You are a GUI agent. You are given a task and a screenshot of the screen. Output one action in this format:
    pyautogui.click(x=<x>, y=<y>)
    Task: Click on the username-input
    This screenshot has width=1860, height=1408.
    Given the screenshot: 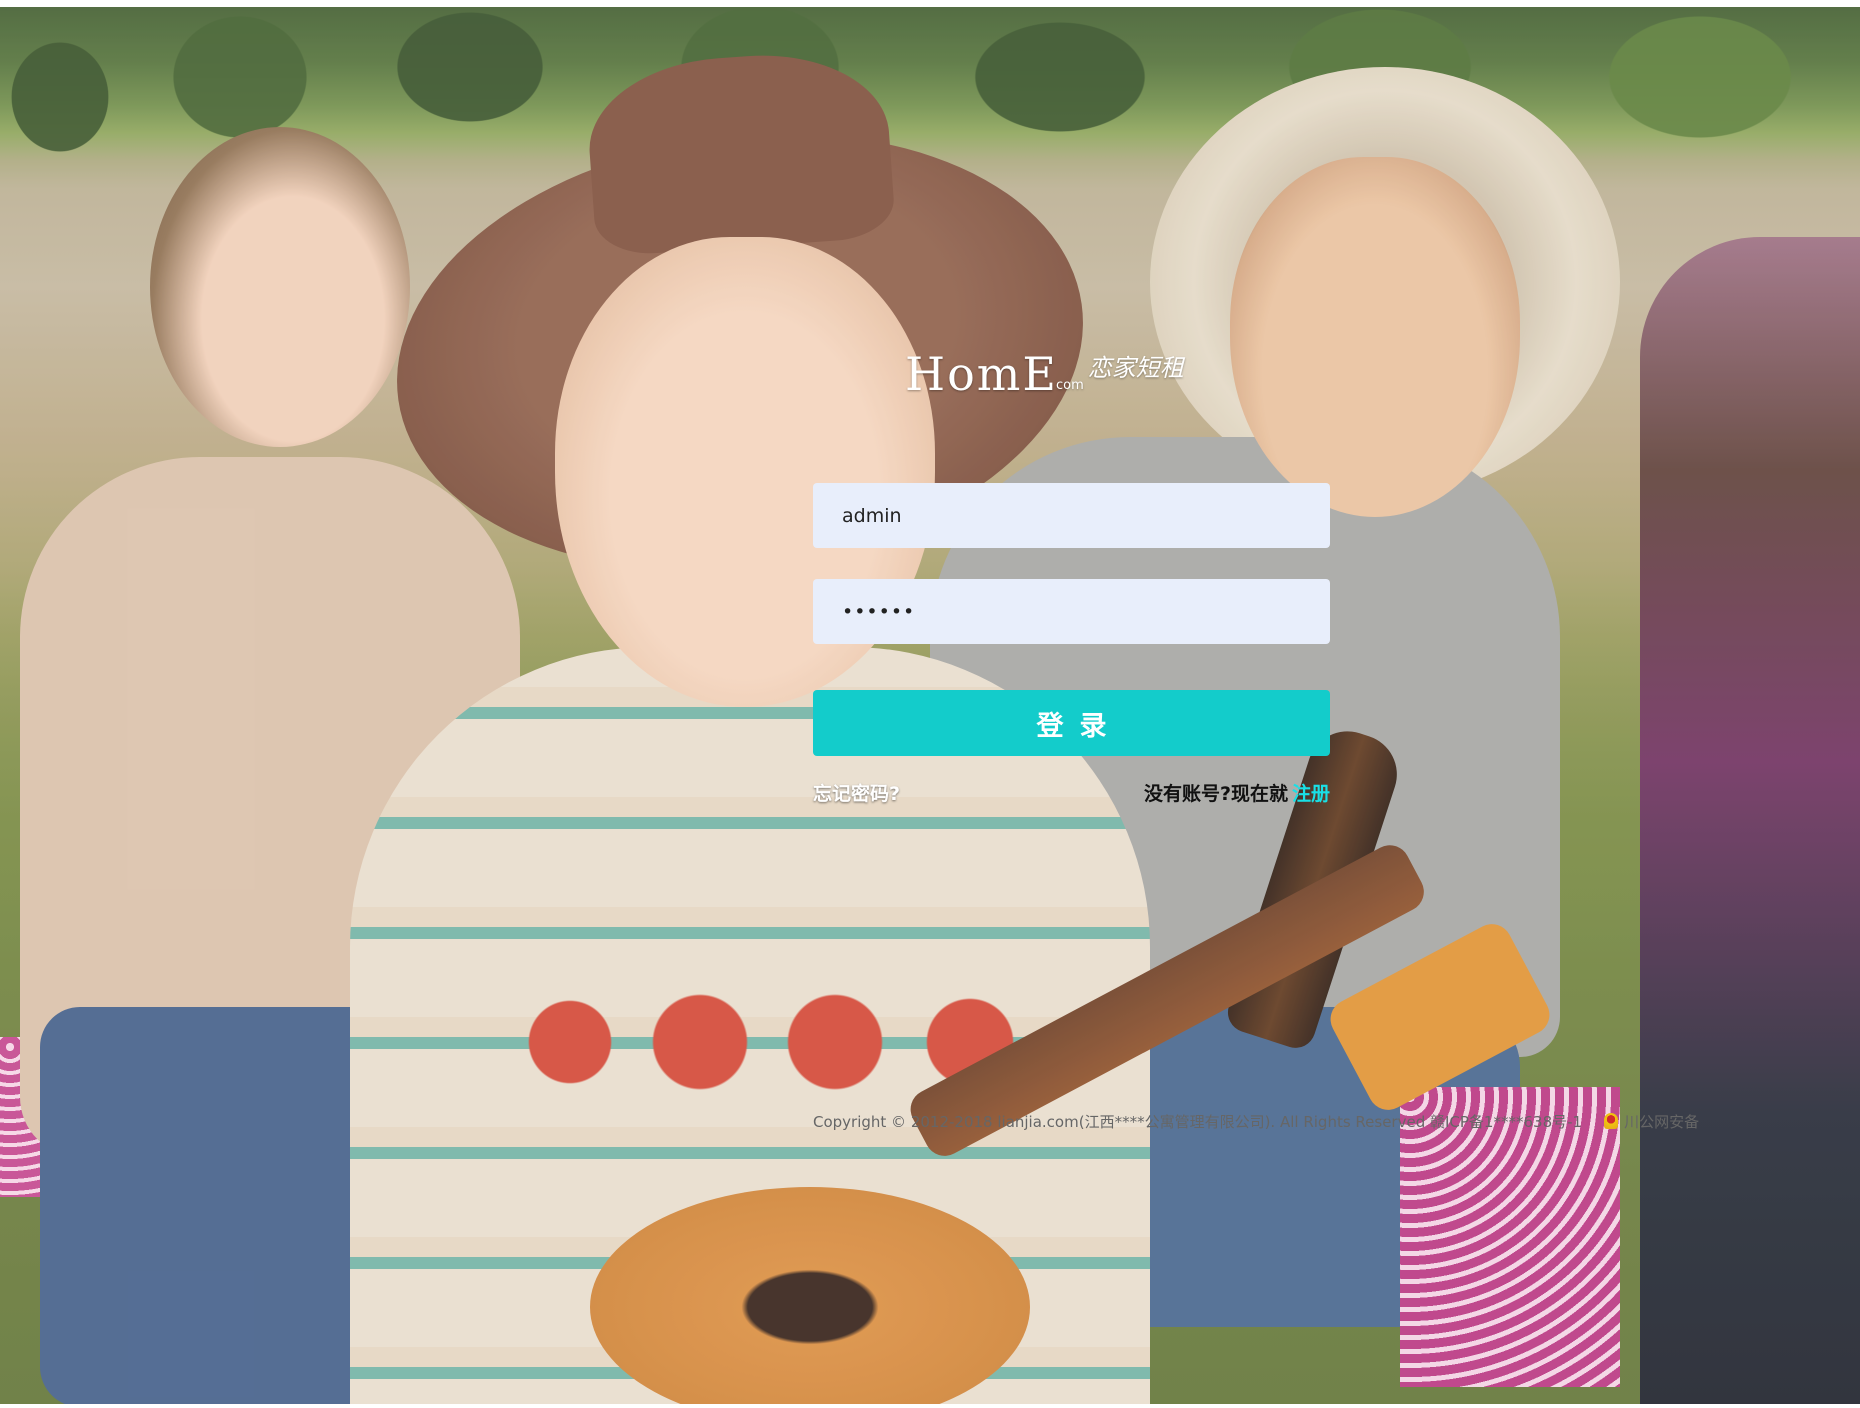 What is the action you would take?
    pyautogui.click(x=1071, y=515)
    